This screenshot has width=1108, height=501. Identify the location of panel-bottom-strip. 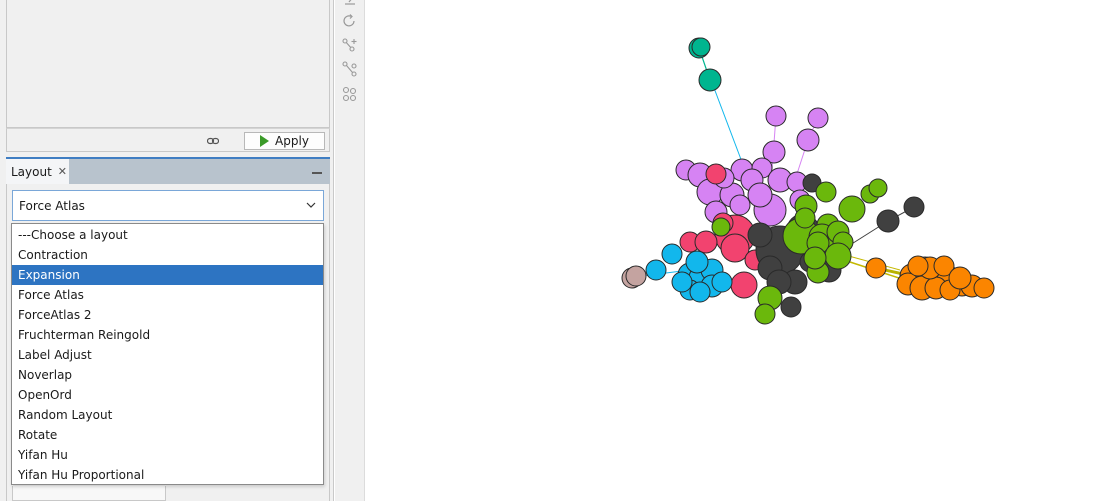
(89, 493).